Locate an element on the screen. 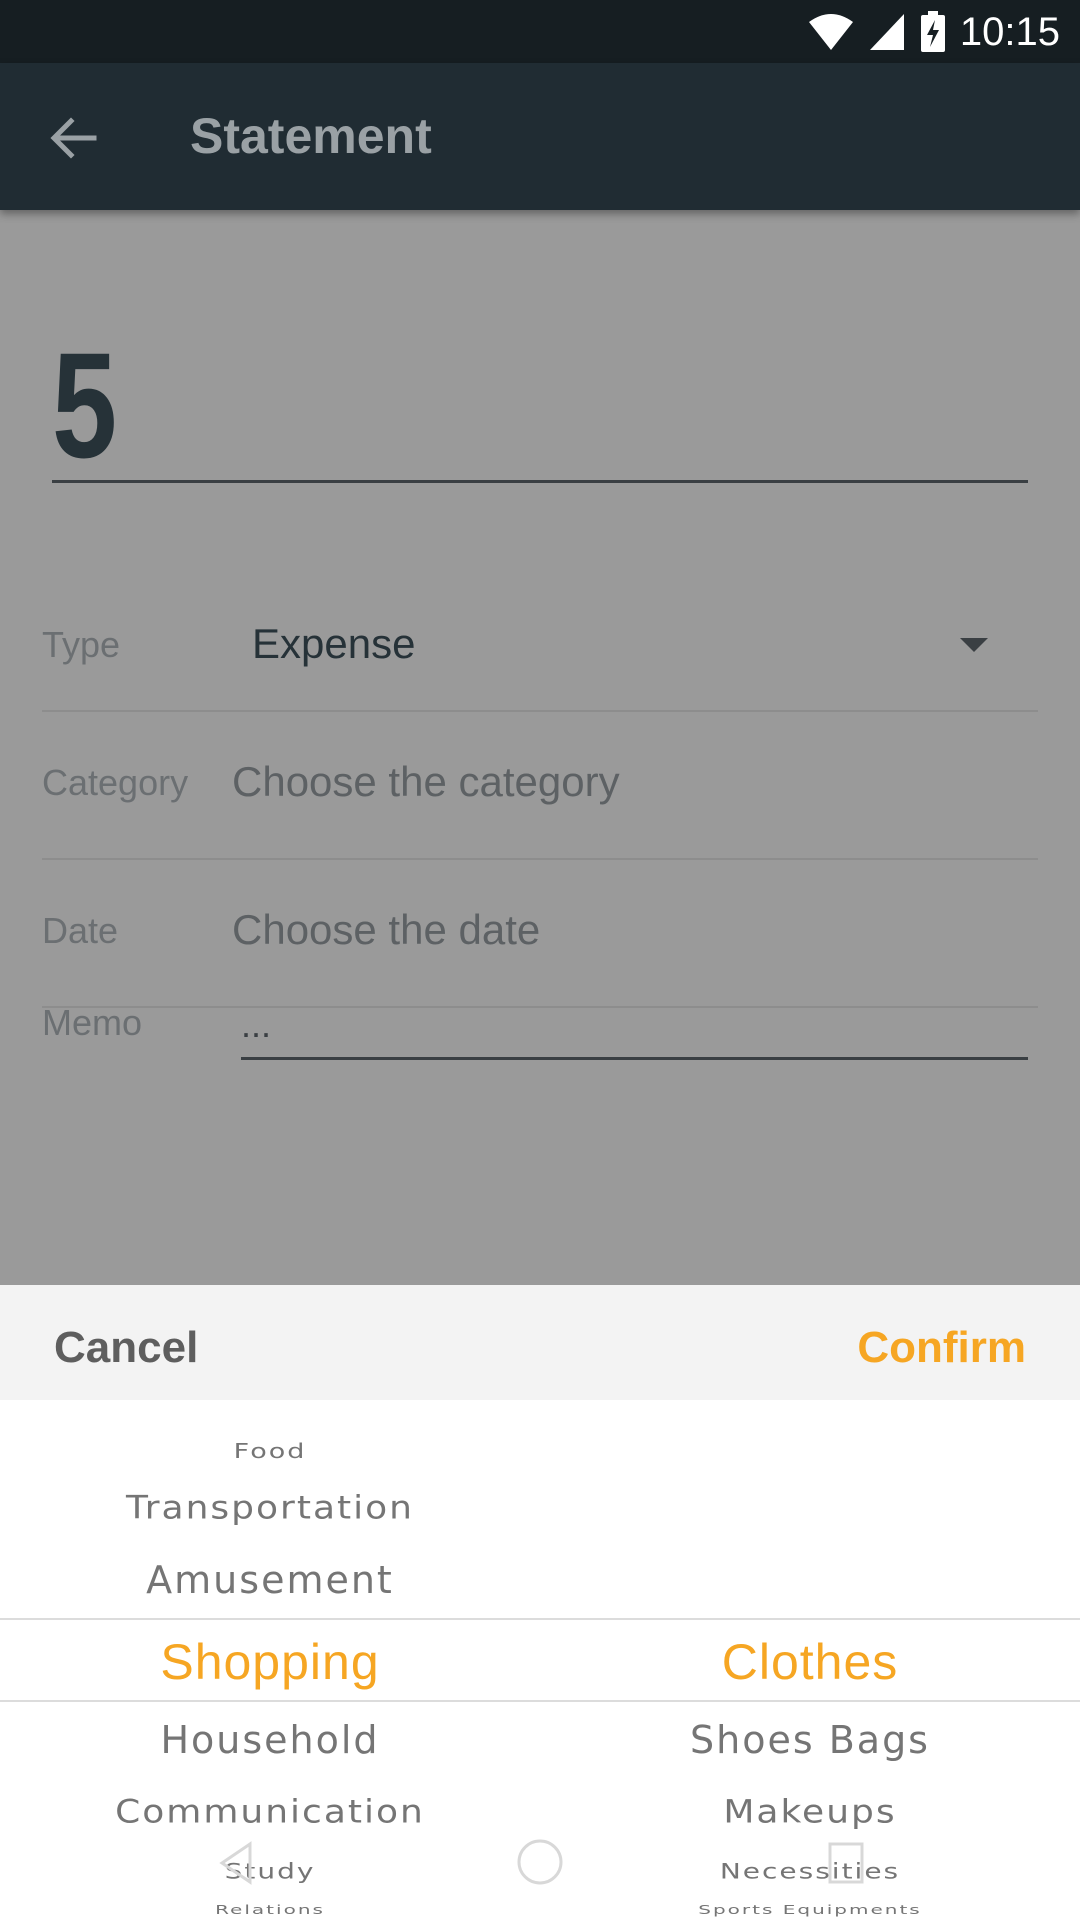 This screenshot has height=1920, width=1080. picker-item: Makeups is located at coordinates (810, 1812).